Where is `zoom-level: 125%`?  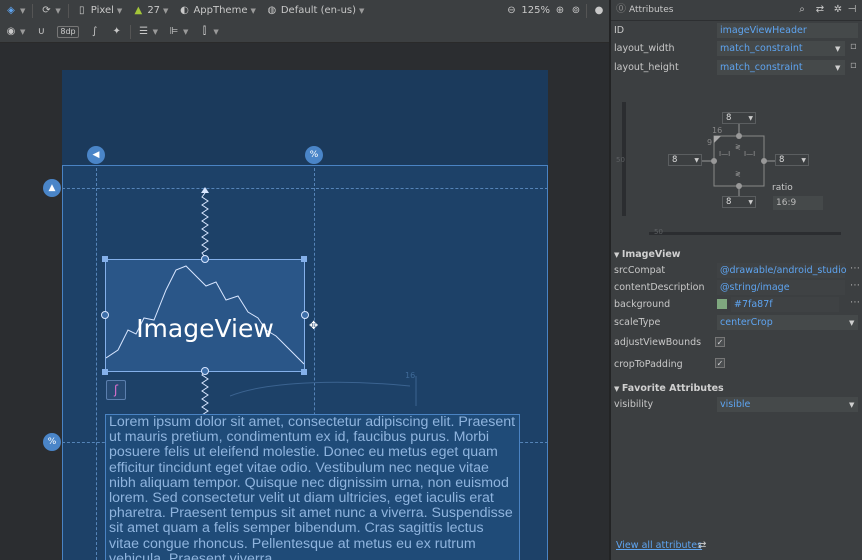
zoom-level: 125% is located at coordinates (535, 10).